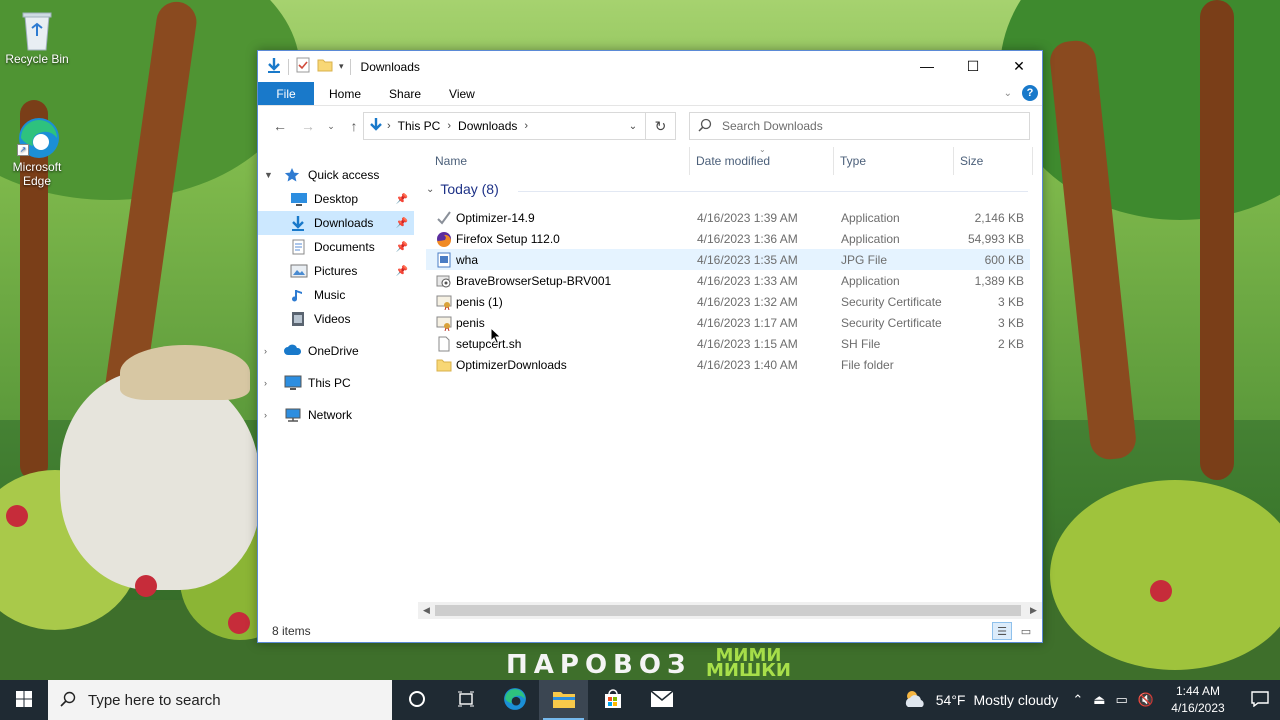 The image size is (1280, 720). I want to click on expand-ribbon-chevron-icon: ⌄, so click(1008, 93).